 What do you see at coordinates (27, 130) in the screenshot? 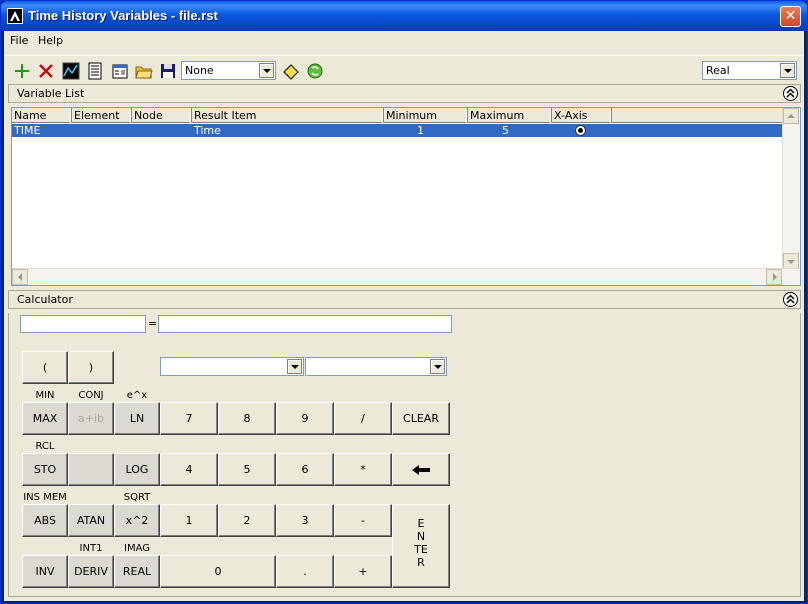
I see `cell-name: TIME` at bounding box center [27, 130].